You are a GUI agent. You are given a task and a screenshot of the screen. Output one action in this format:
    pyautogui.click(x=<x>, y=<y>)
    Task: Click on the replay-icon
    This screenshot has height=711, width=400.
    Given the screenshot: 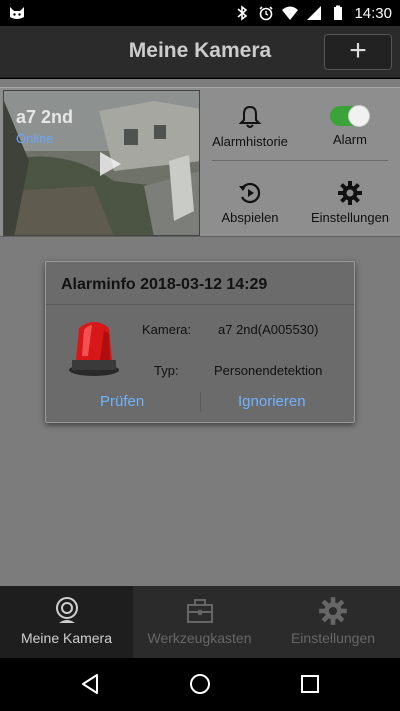 What is the action you would take?
    pyautogui.click(x=250, y=193)
    